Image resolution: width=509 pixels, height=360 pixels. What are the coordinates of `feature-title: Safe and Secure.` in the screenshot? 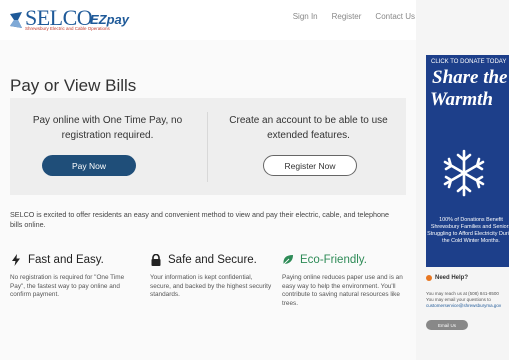 It's located at (212, 260).